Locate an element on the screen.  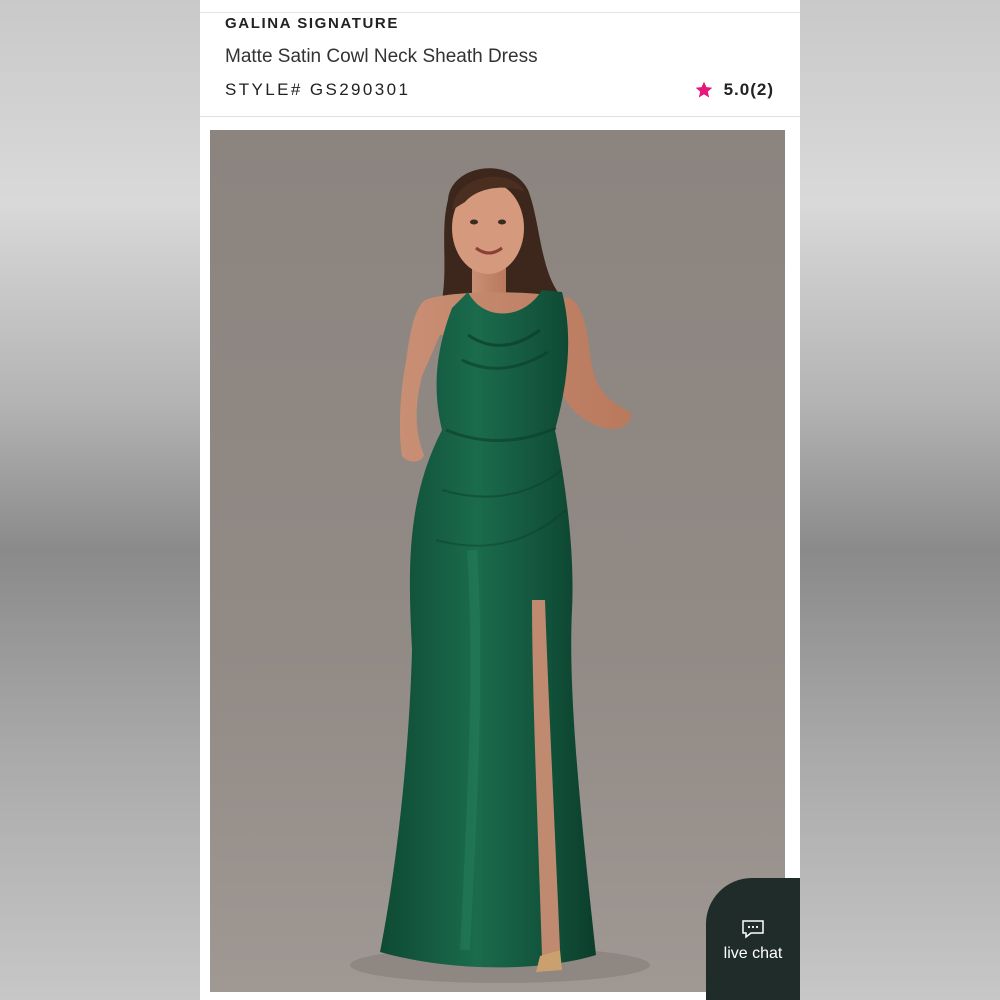
rating-summary: 5.0(2) is located at coordinates (734, 90).